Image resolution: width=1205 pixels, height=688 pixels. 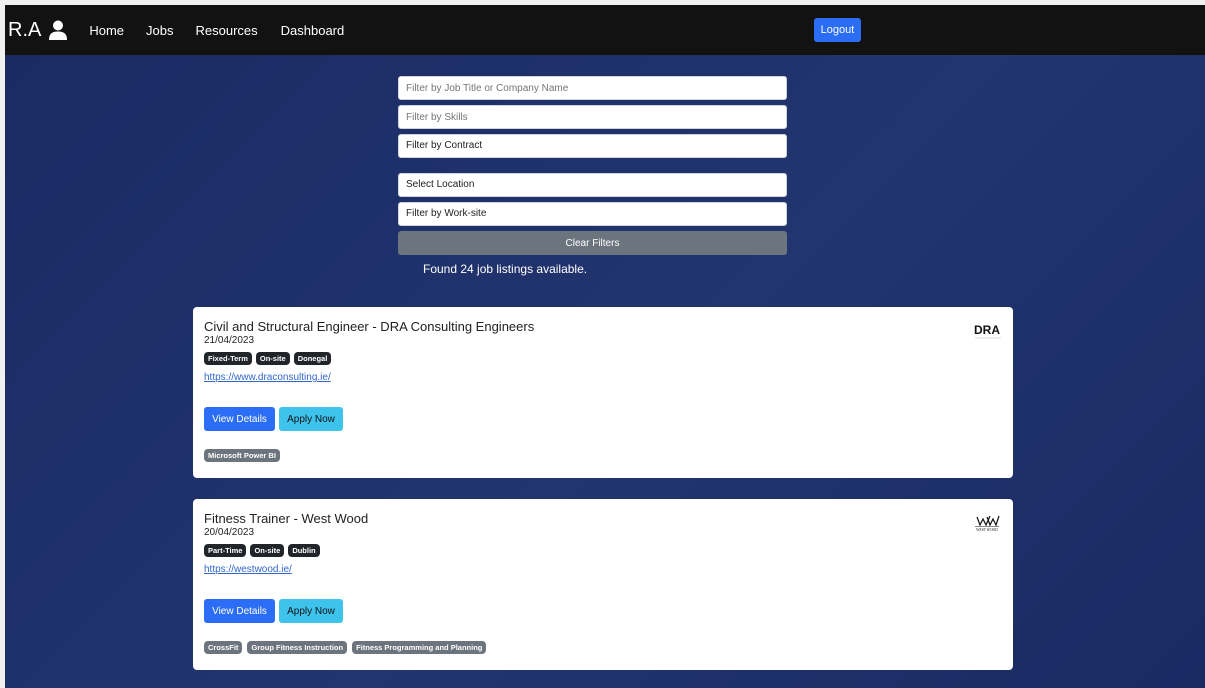 I want to click on job-title: Fitness Trainer - West Wood, so click(x=286, y=518).